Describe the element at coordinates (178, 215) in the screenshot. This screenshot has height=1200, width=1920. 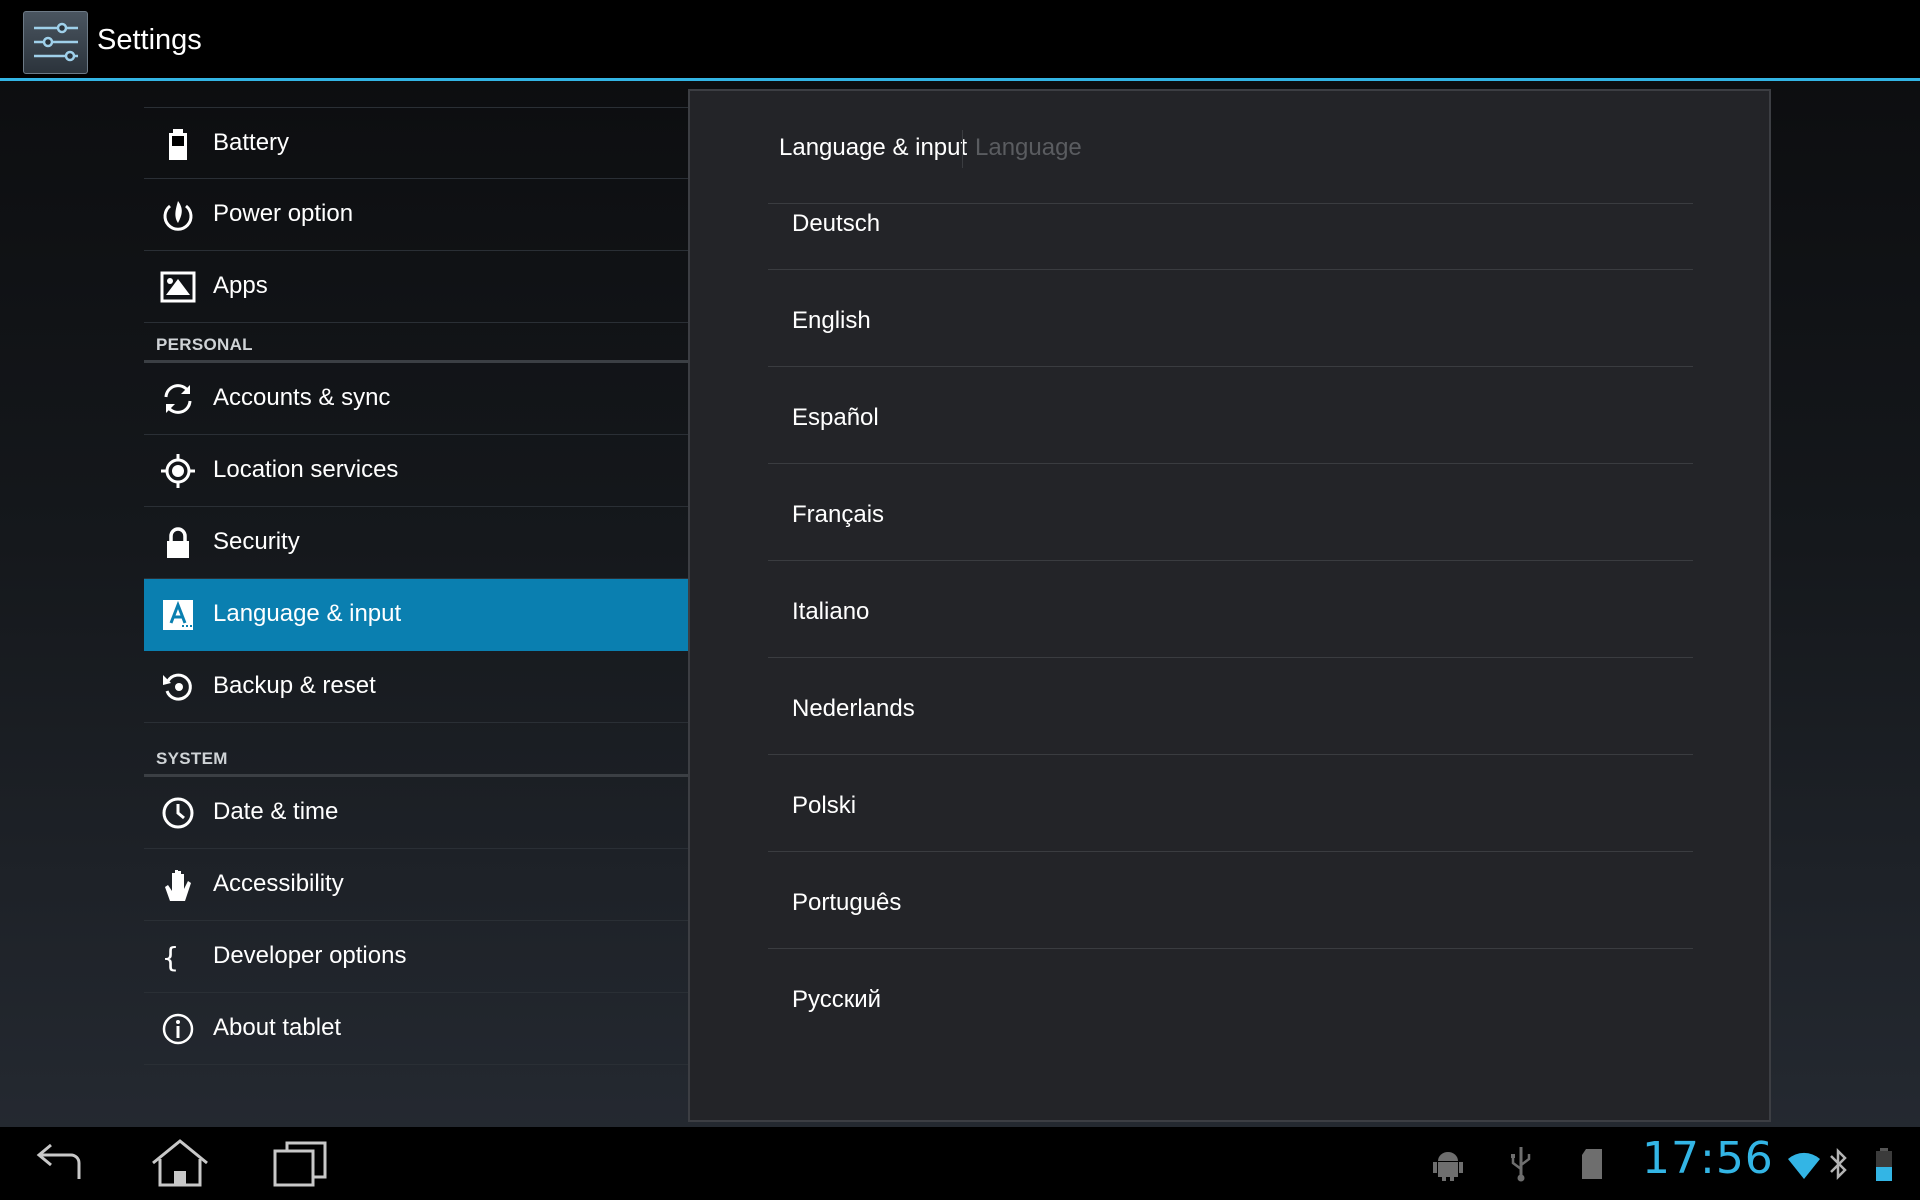
I see `flame-power-icon` at that location.